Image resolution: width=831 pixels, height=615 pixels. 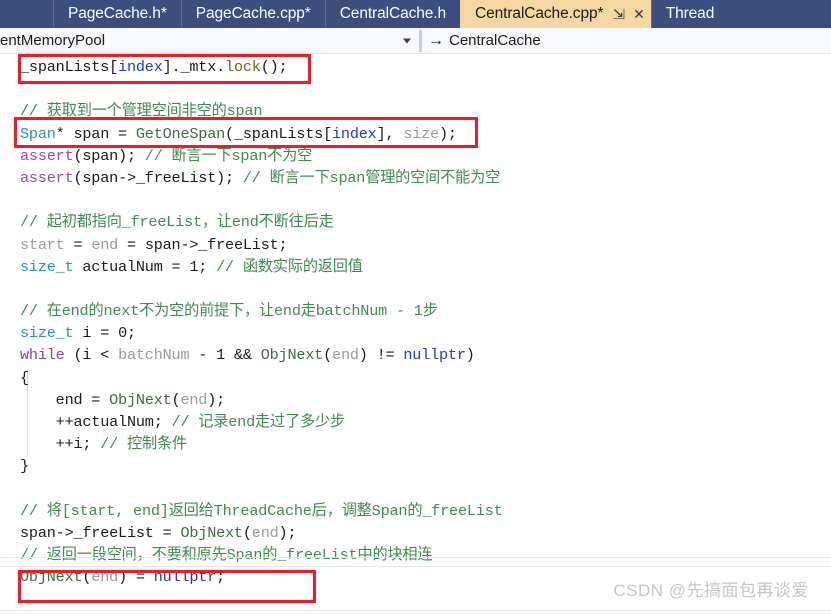 What do you see at coordinates (415, 533) in the screenshot?
I see `code-line: span->_freeList = ObjNext(end);` at bounding box center [415, 533].